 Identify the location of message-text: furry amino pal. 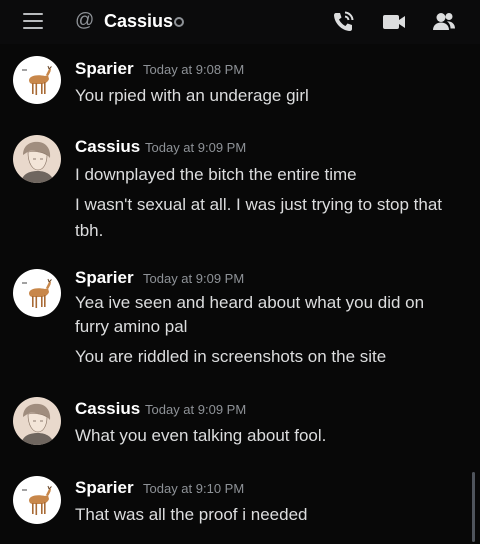
(131, 326).